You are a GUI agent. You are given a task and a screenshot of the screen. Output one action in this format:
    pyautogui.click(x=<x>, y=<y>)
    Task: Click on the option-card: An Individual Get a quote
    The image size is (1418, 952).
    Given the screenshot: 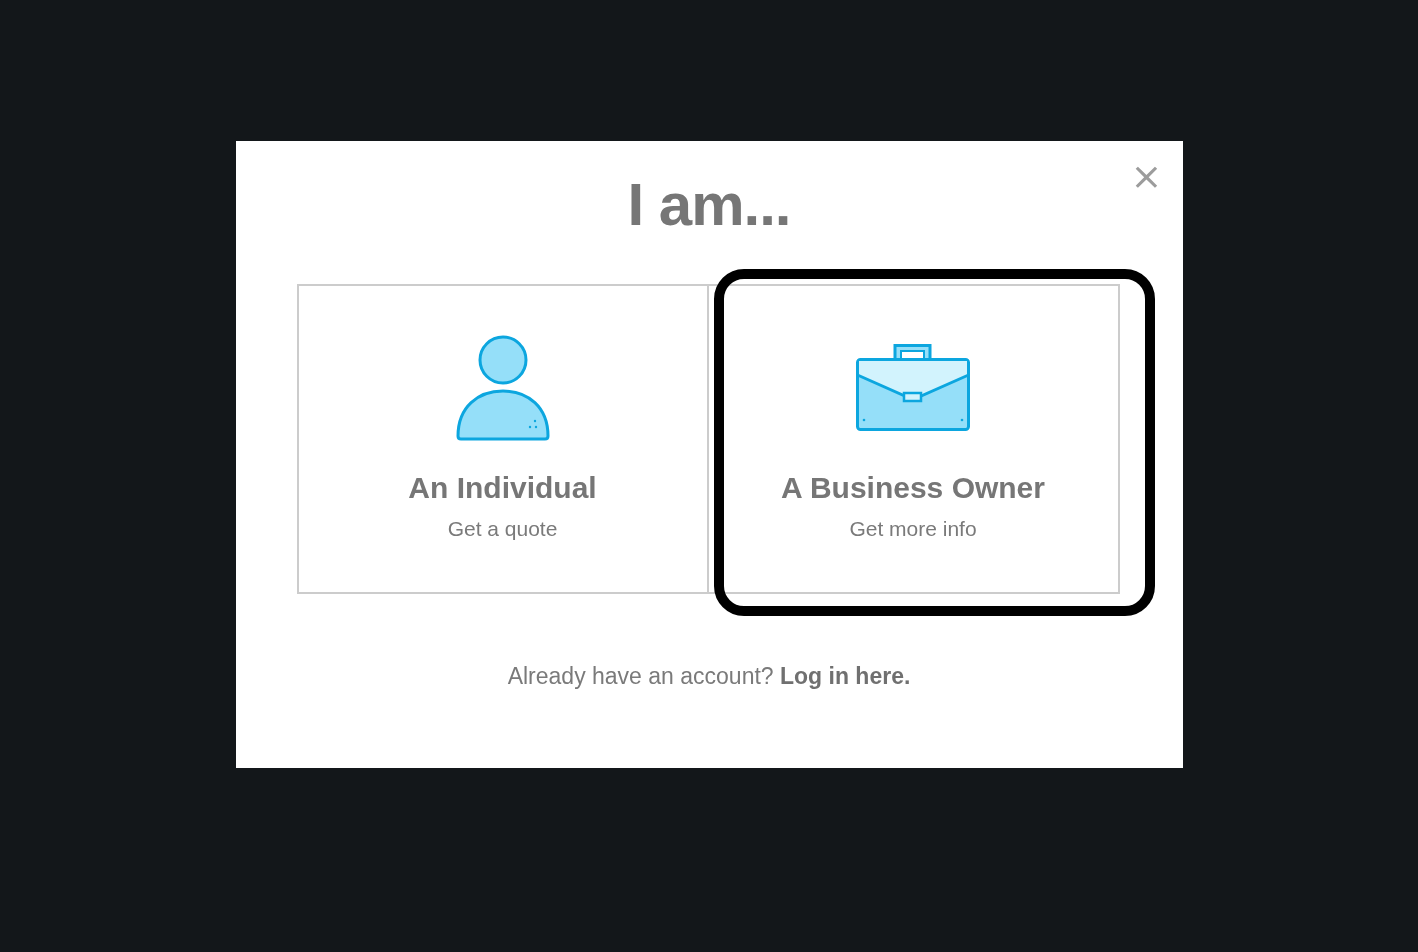 What is the action you would take?
    pyautogui.click(x=502, y=439)
    